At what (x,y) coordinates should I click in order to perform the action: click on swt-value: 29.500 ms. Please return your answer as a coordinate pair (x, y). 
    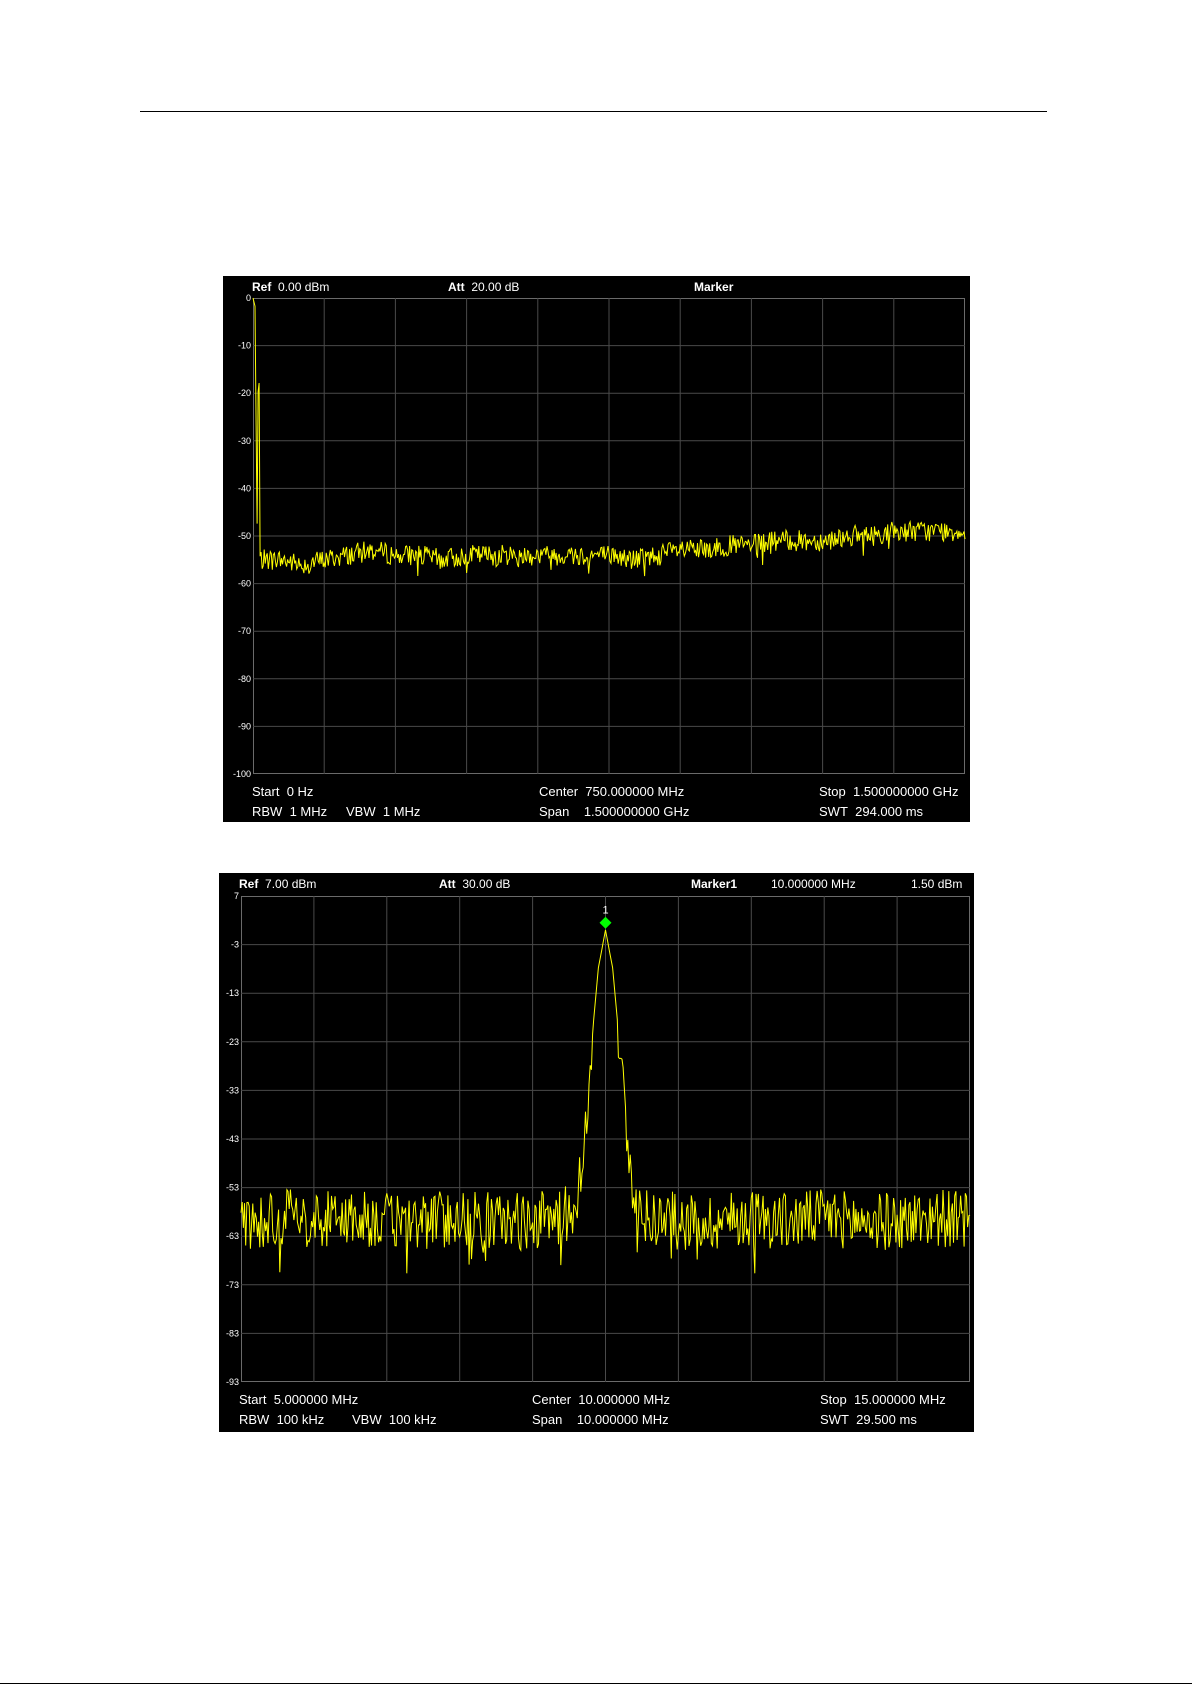
    Looking at the image, I should click on (886, 1419).